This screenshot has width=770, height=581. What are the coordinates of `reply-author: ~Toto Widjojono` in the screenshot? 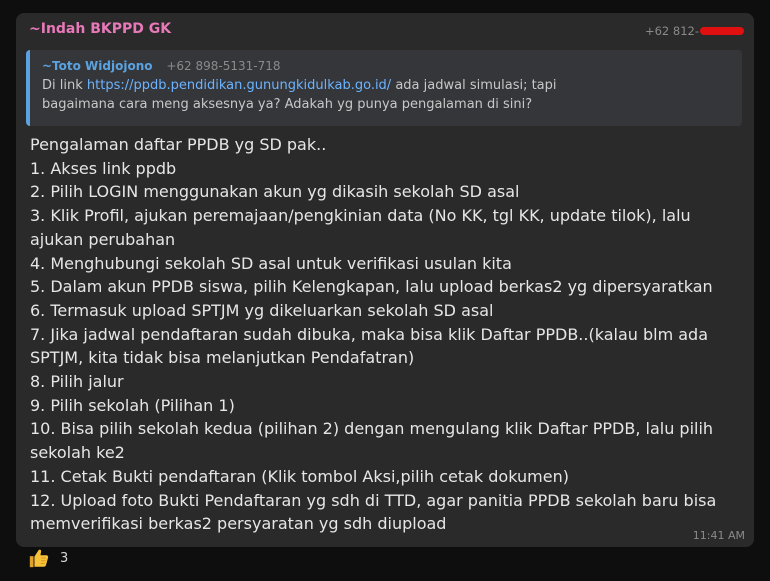 It's located at (97, 66).